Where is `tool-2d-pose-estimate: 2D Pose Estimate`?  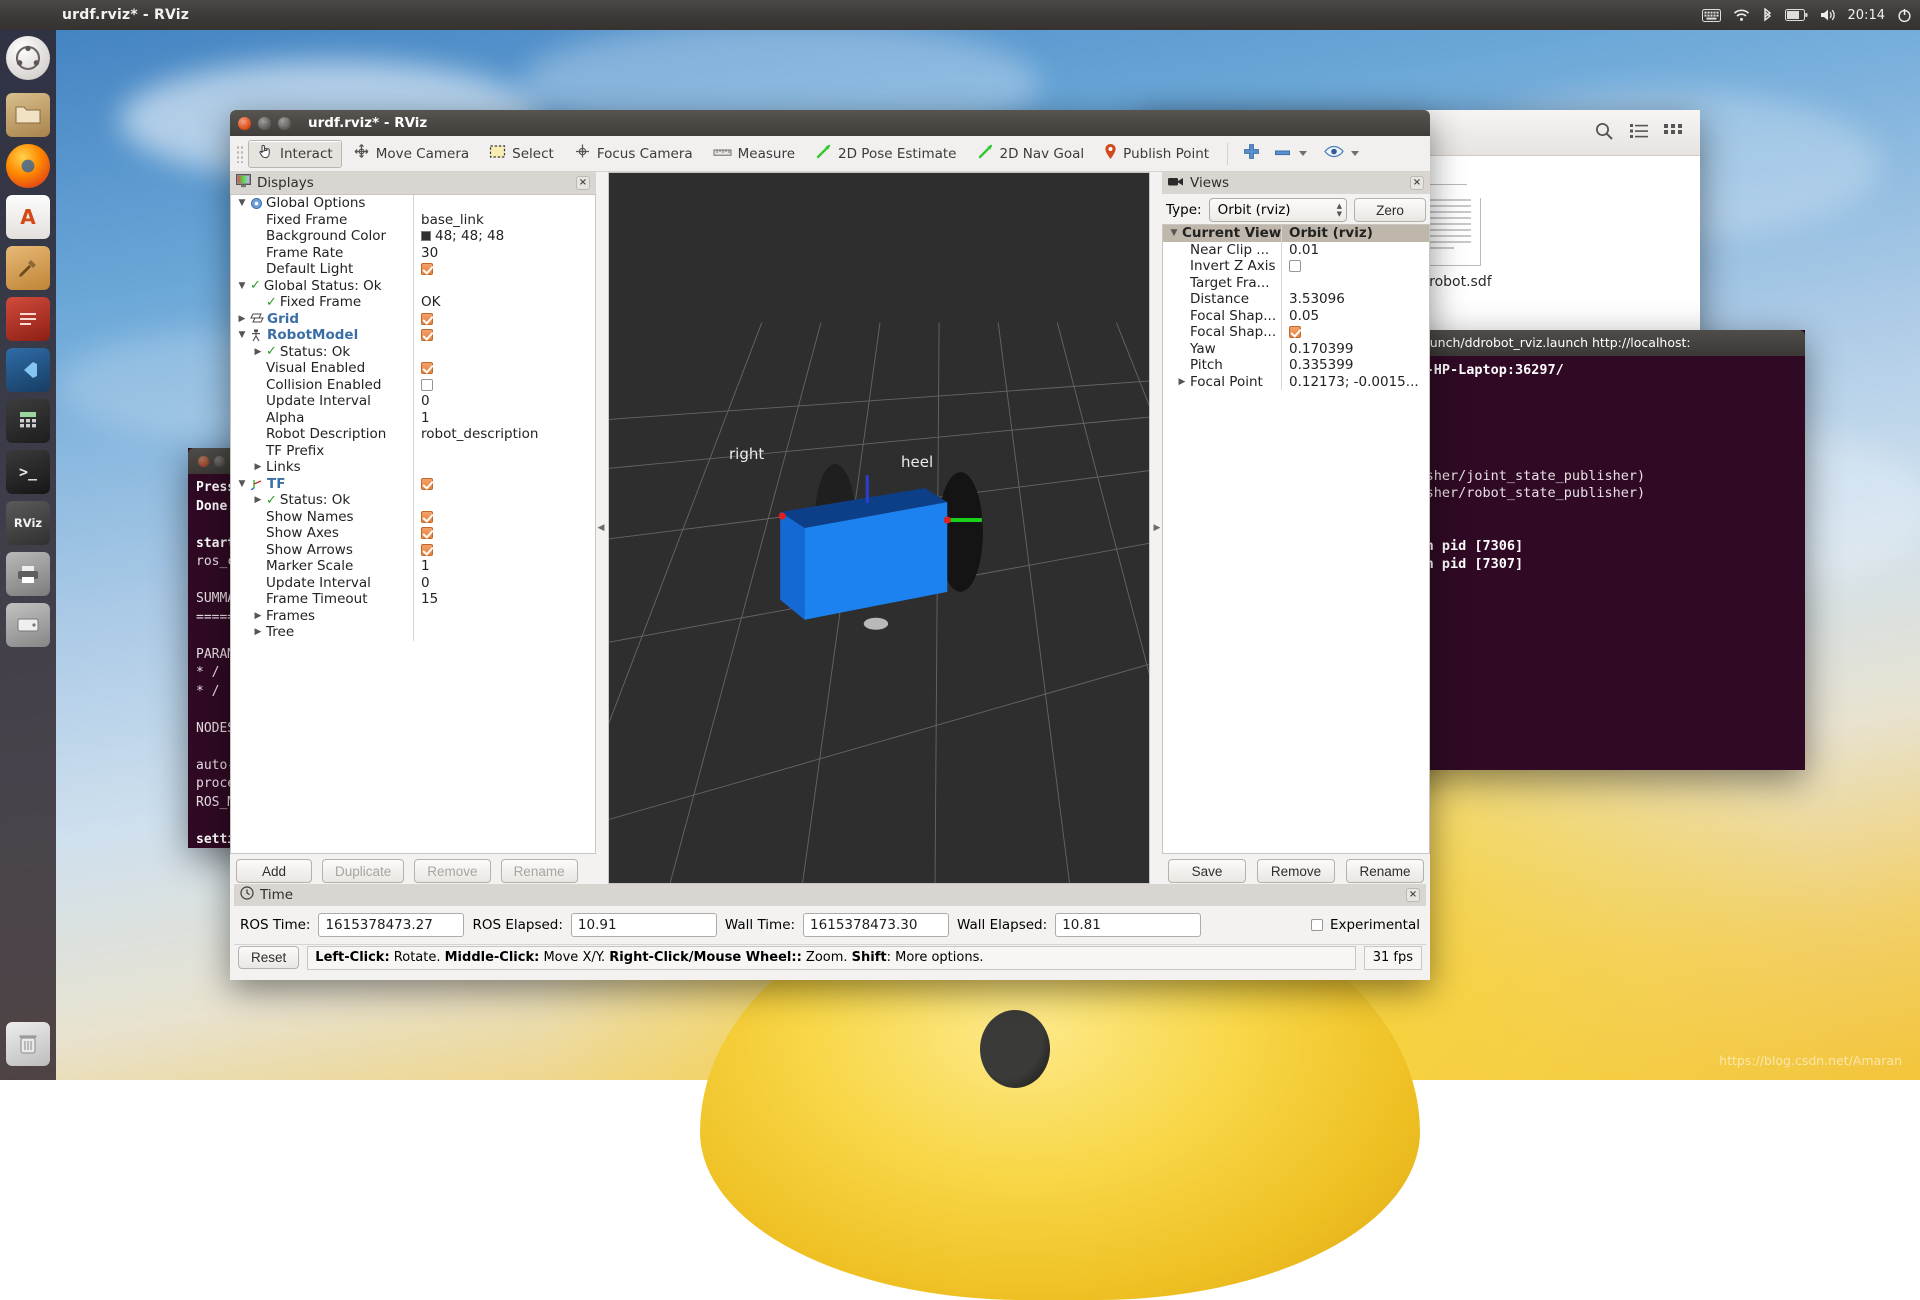 tool-2d-pose-estimate: 2D Pose Estimate is located at coordinates (885, 154).